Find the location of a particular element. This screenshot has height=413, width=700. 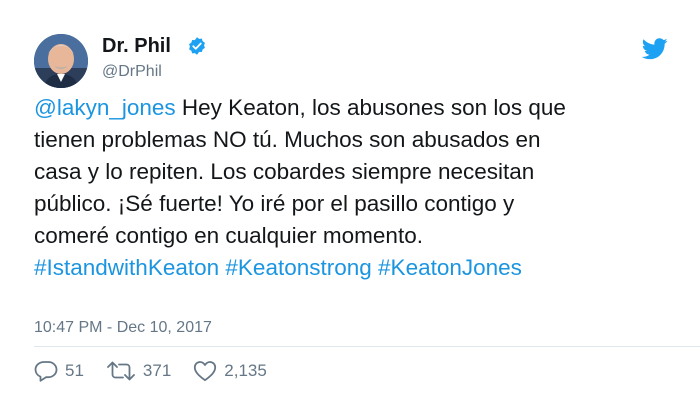

twitter-bird-icon is located at coordinates (655, 49).